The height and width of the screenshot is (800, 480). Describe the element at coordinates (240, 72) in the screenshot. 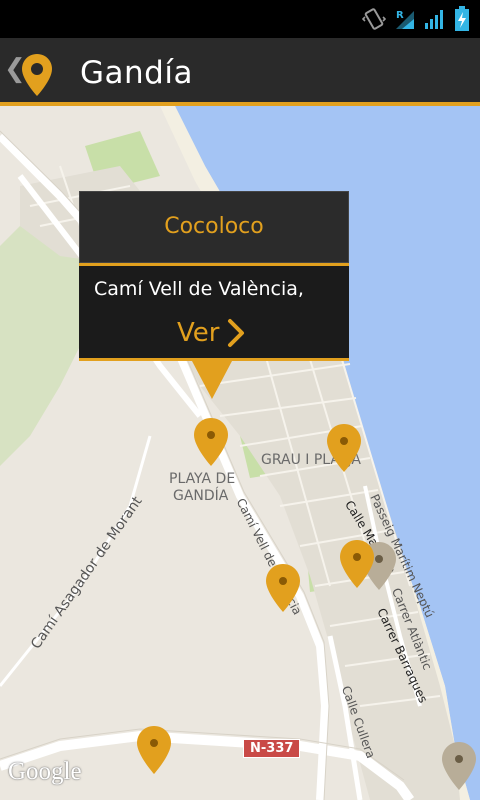

I see `action-bar: ❮ Gandía` at that location.